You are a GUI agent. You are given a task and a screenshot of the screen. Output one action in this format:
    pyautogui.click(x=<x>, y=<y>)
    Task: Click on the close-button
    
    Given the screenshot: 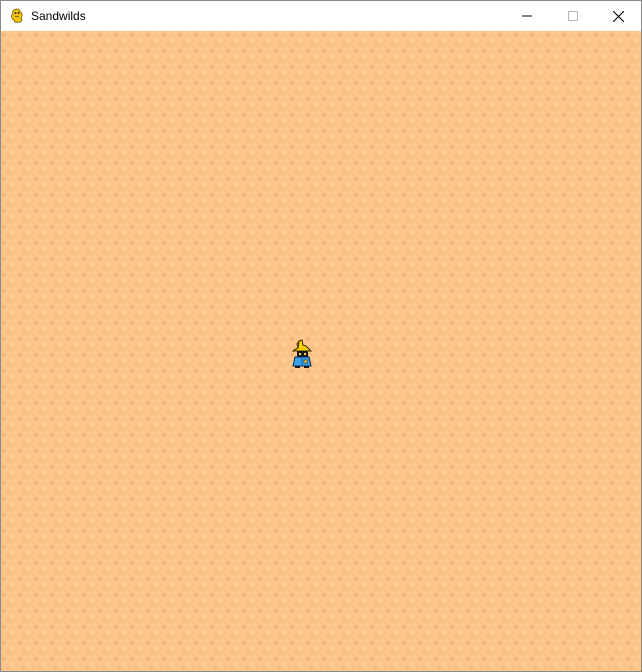 What is the action you would take?
    pyautogui.click(x=618, y=16)
    